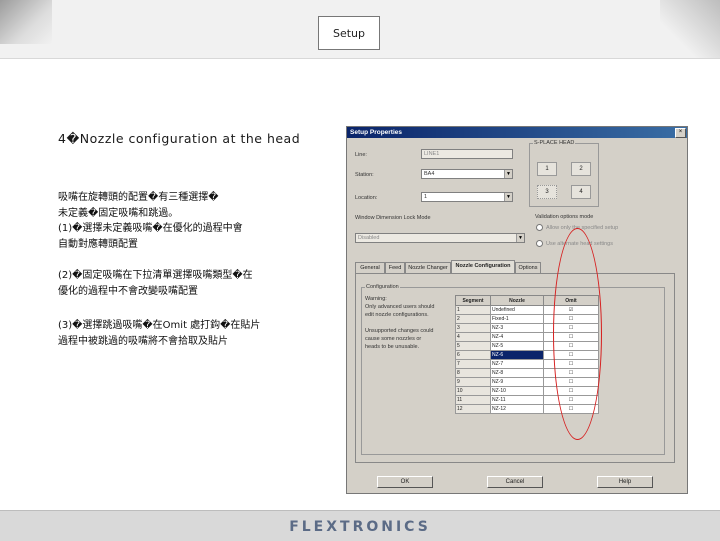 This screenshot has width=720, height=541. What do you see at coordinates (155, 275) in the screenshot?
I see `paragraph-line: (2)�固定吸嘴在下拉清單選擇吸嘴類型�在` at bounding box center [155, 275].